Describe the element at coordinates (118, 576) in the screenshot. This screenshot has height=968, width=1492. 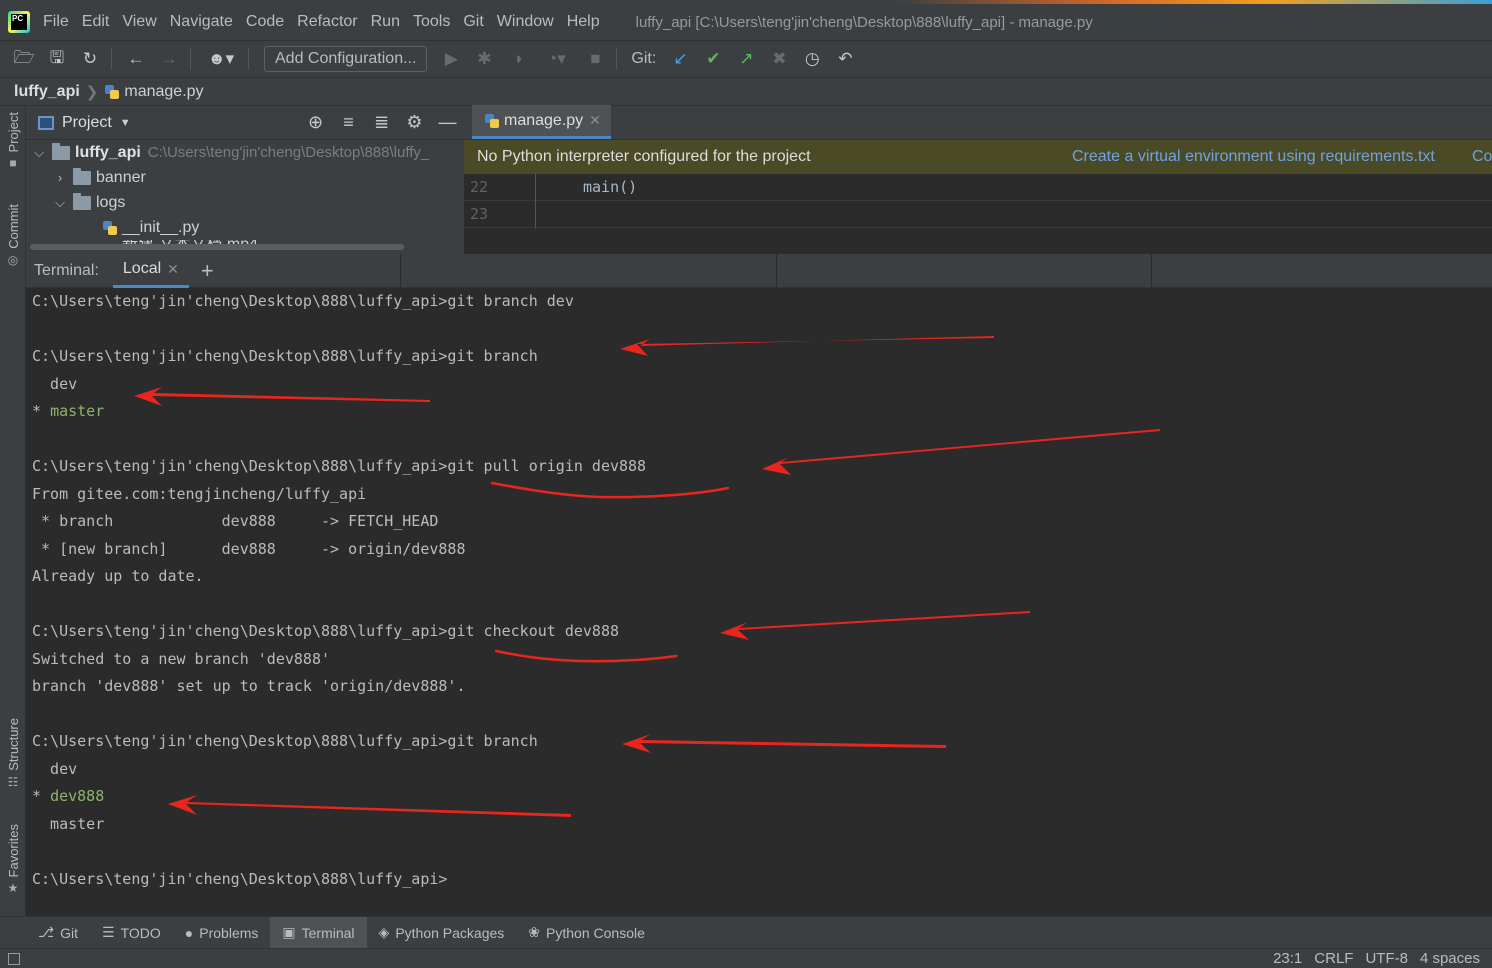
I see `terminal-line: Already up to date.` at that location.